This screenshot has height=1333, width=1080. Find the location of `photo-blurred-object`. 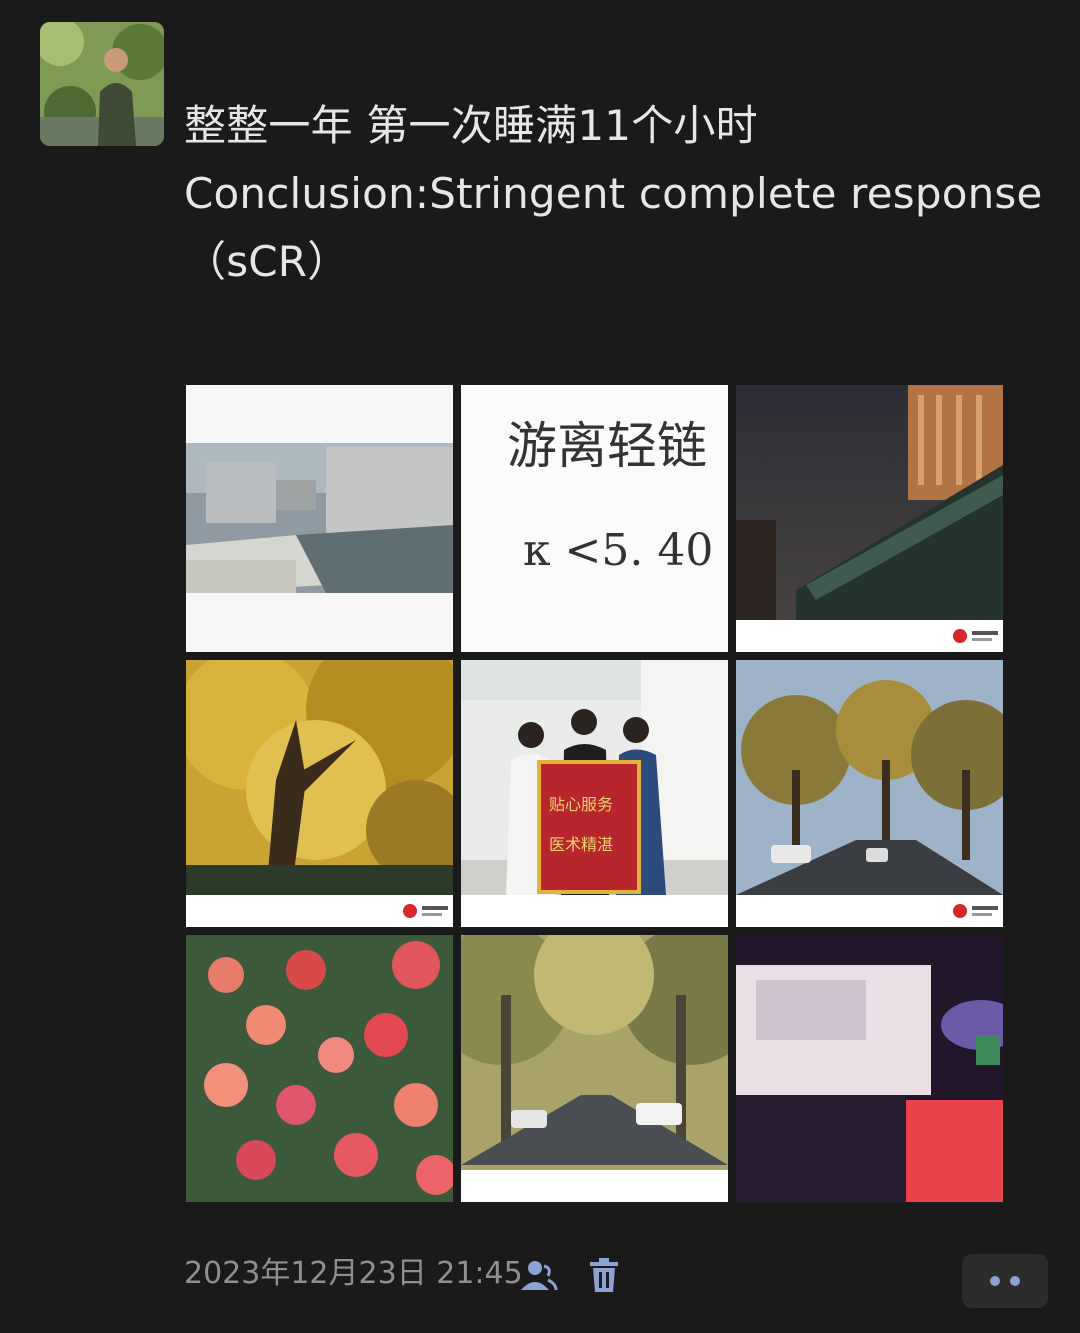

photo-blurred-object is located at coordinates (869, 1068).